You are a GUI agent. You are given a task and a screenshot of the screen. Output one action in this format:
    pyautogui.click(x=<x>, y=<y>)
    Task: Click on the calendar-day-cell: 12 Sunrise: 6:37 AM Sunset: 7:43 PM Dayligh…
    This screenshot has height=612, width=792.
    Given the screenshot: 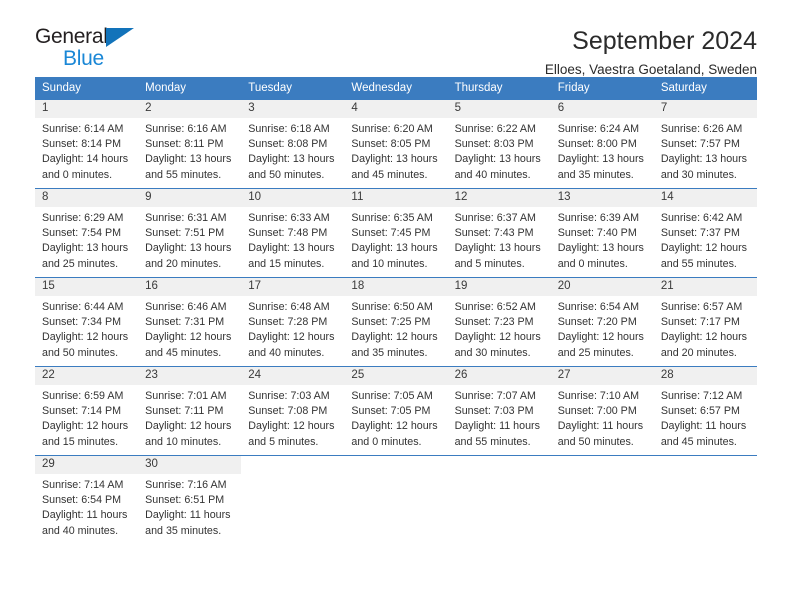 What is the action you would take?
    pyautogui.click(x=499, y=233)
    